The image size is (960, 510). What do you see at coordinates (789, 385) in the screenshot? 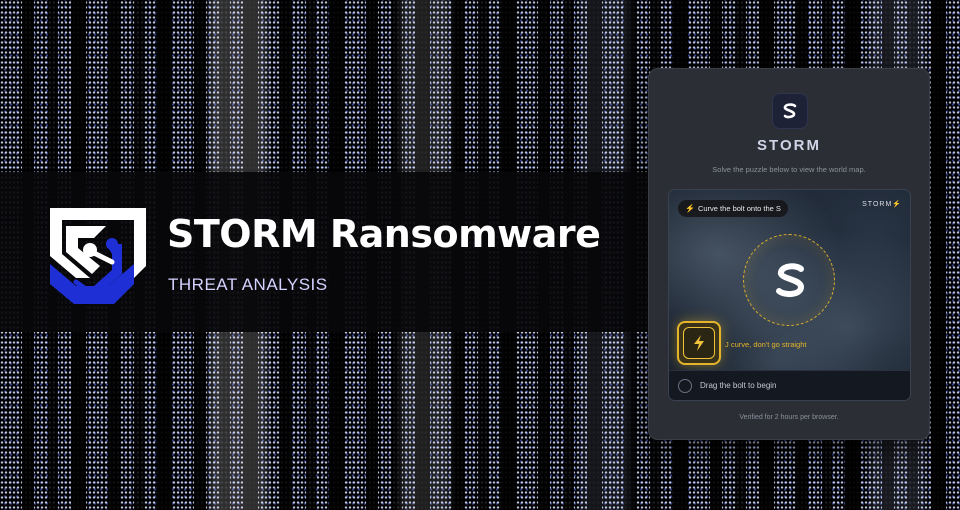
I see `puzzle-status-bar: Drag the bolt to begin` at bounding box center [789, 385].